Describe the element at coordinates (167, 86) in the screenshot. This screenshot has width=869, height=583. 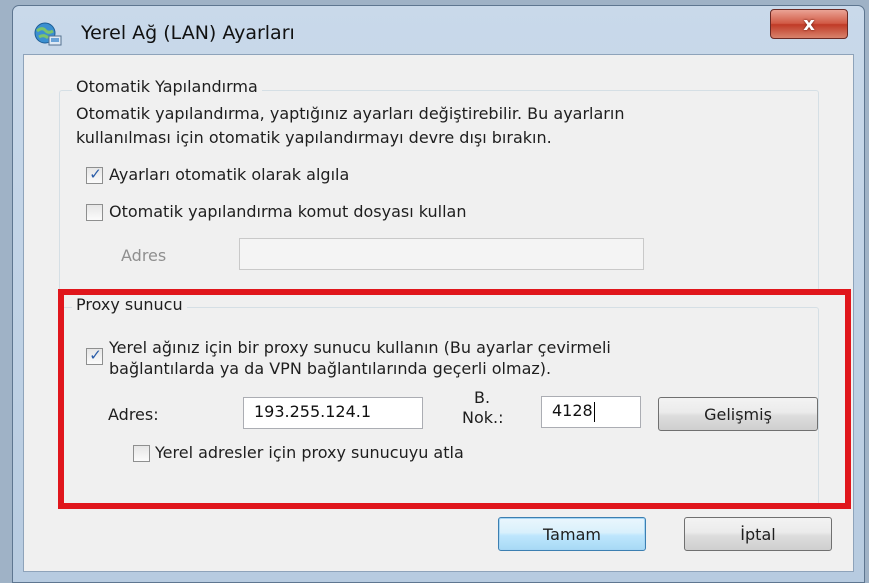
I see `auto-config-legend: Otomatik Yapılandırma` at that location.